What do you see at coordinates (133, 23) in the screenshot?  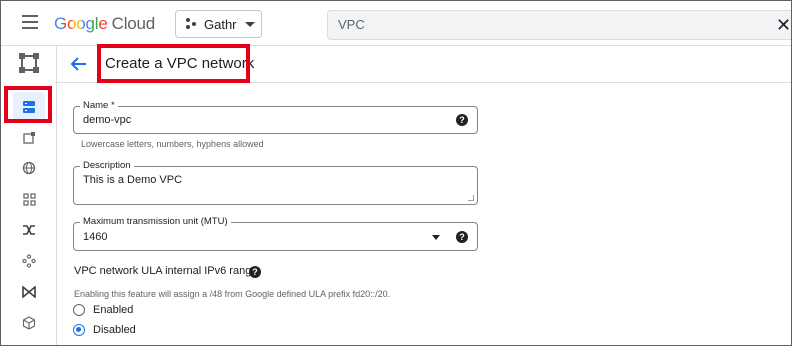 I see `logo-cloud-text: Cloud` at bounding box center [133, 23].